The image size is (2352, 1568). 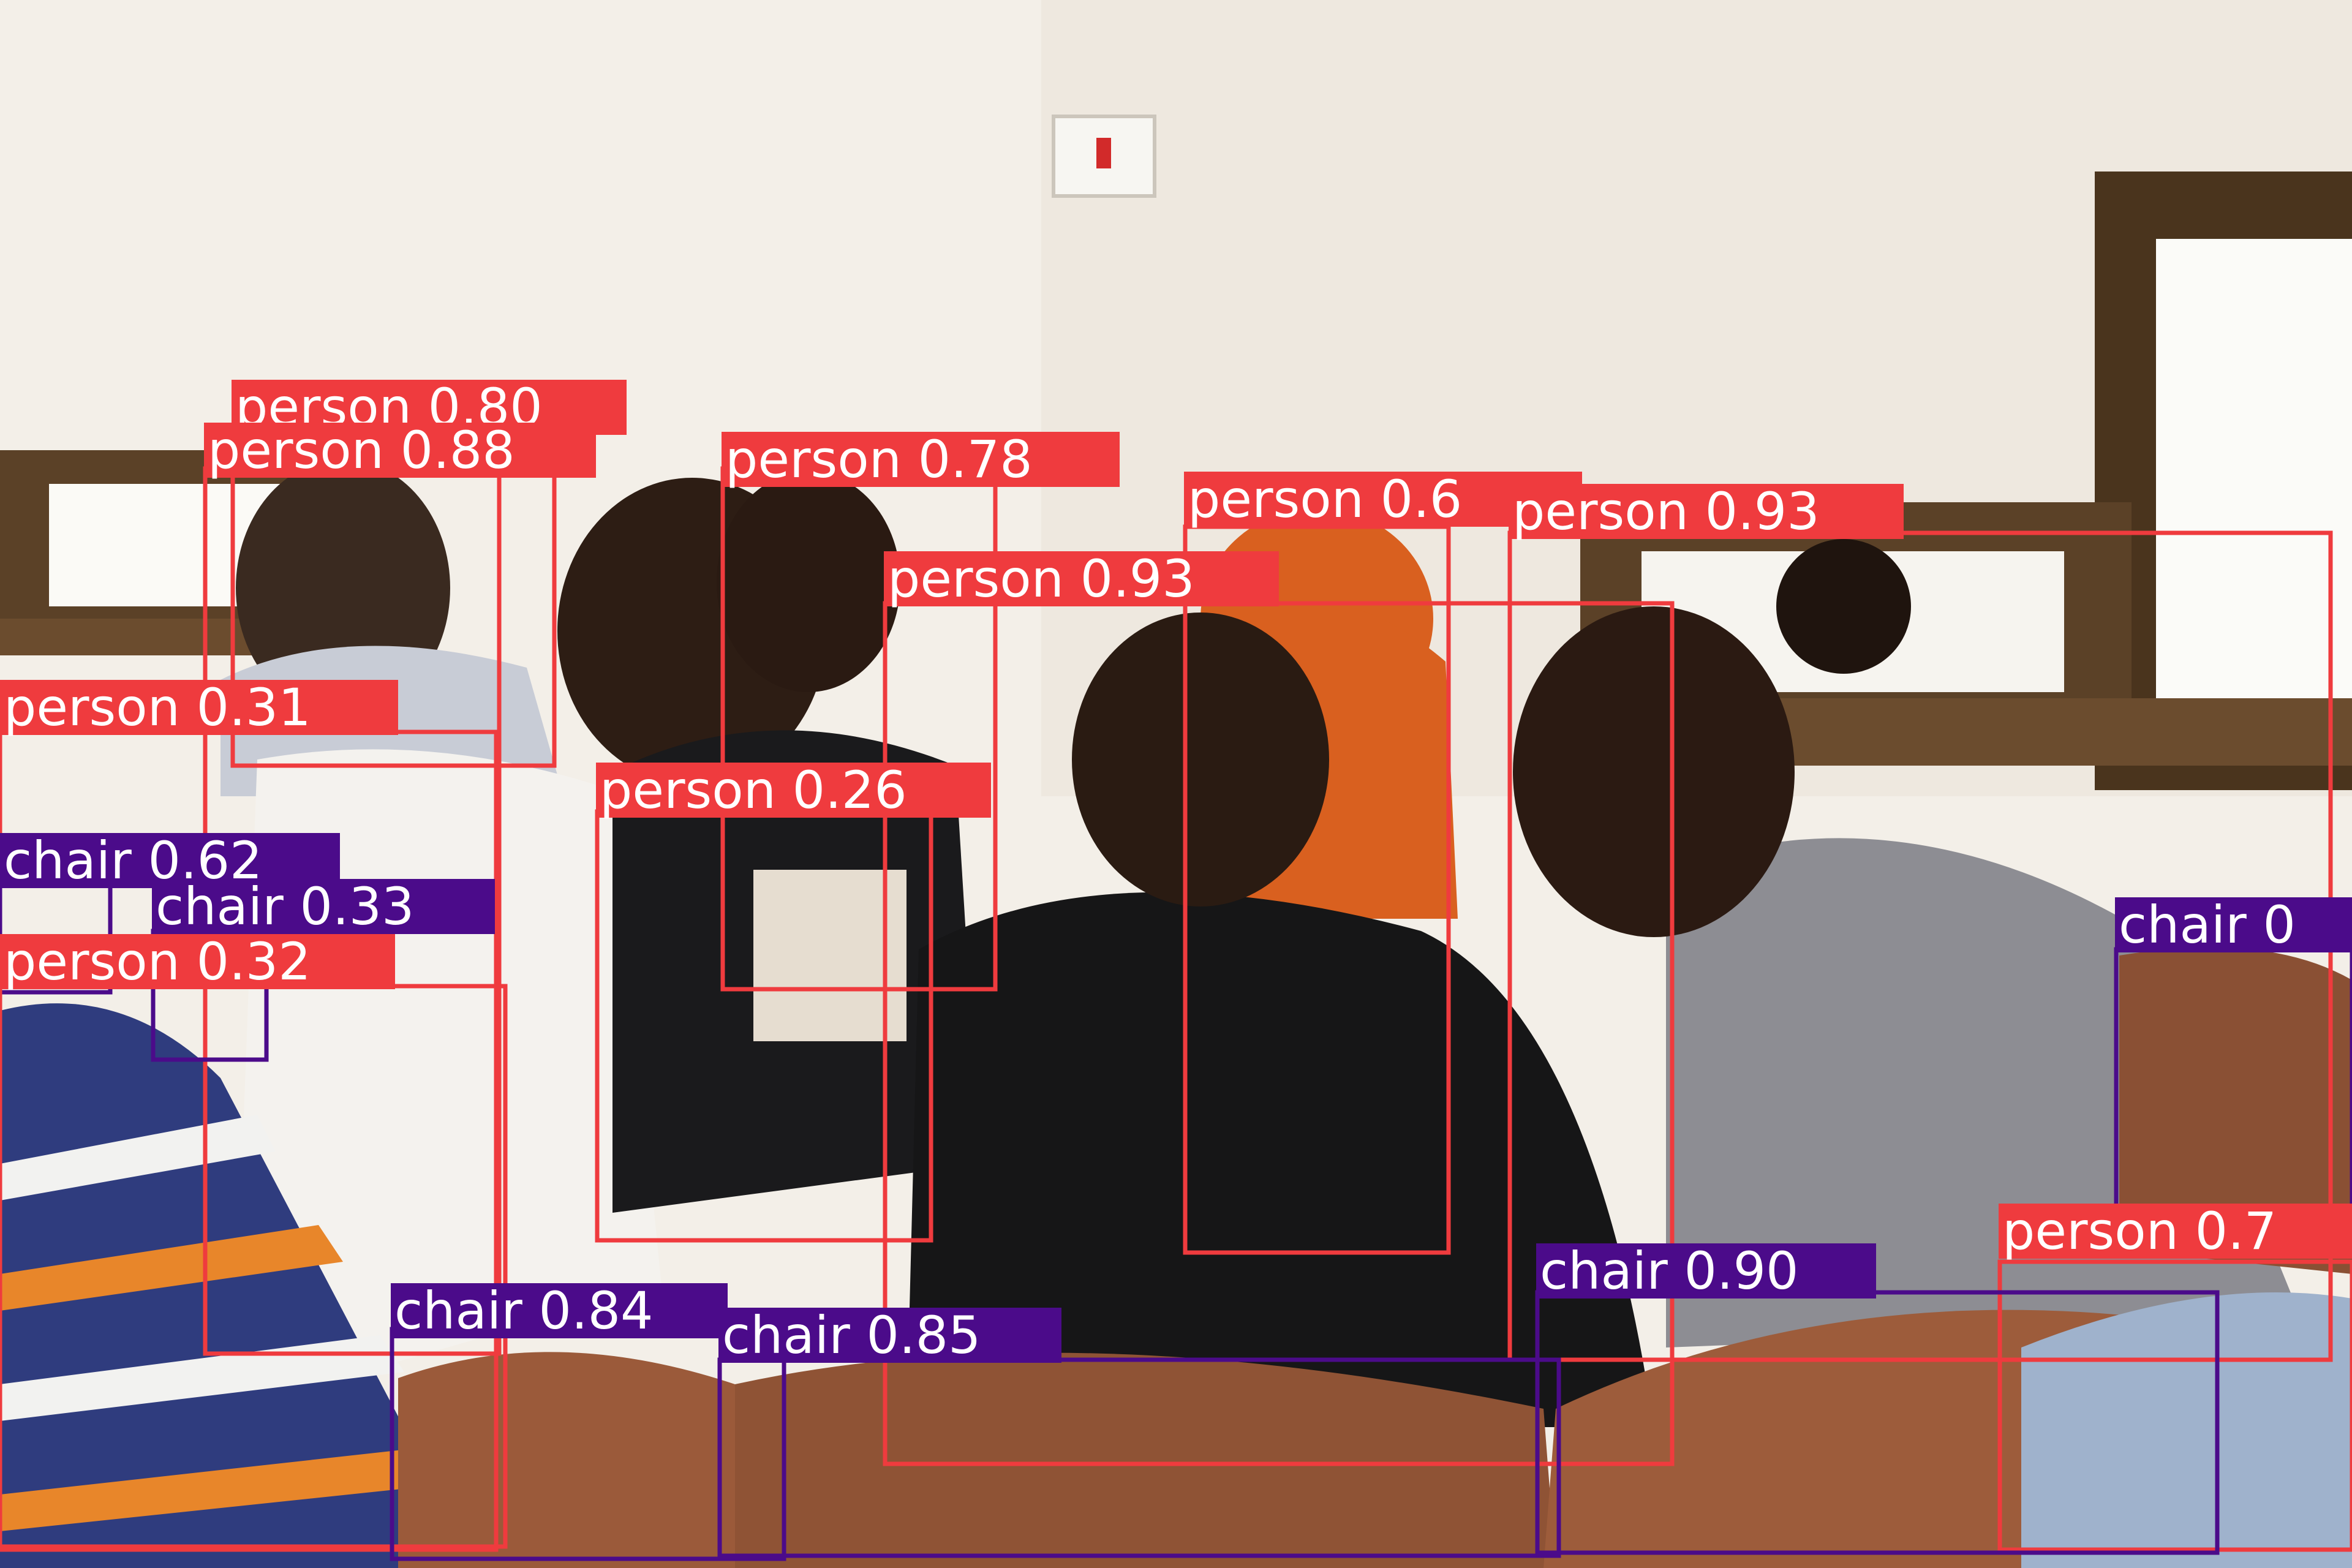 I want to click on chair-label-text: chair 0.33, so click(x=286, y=907).